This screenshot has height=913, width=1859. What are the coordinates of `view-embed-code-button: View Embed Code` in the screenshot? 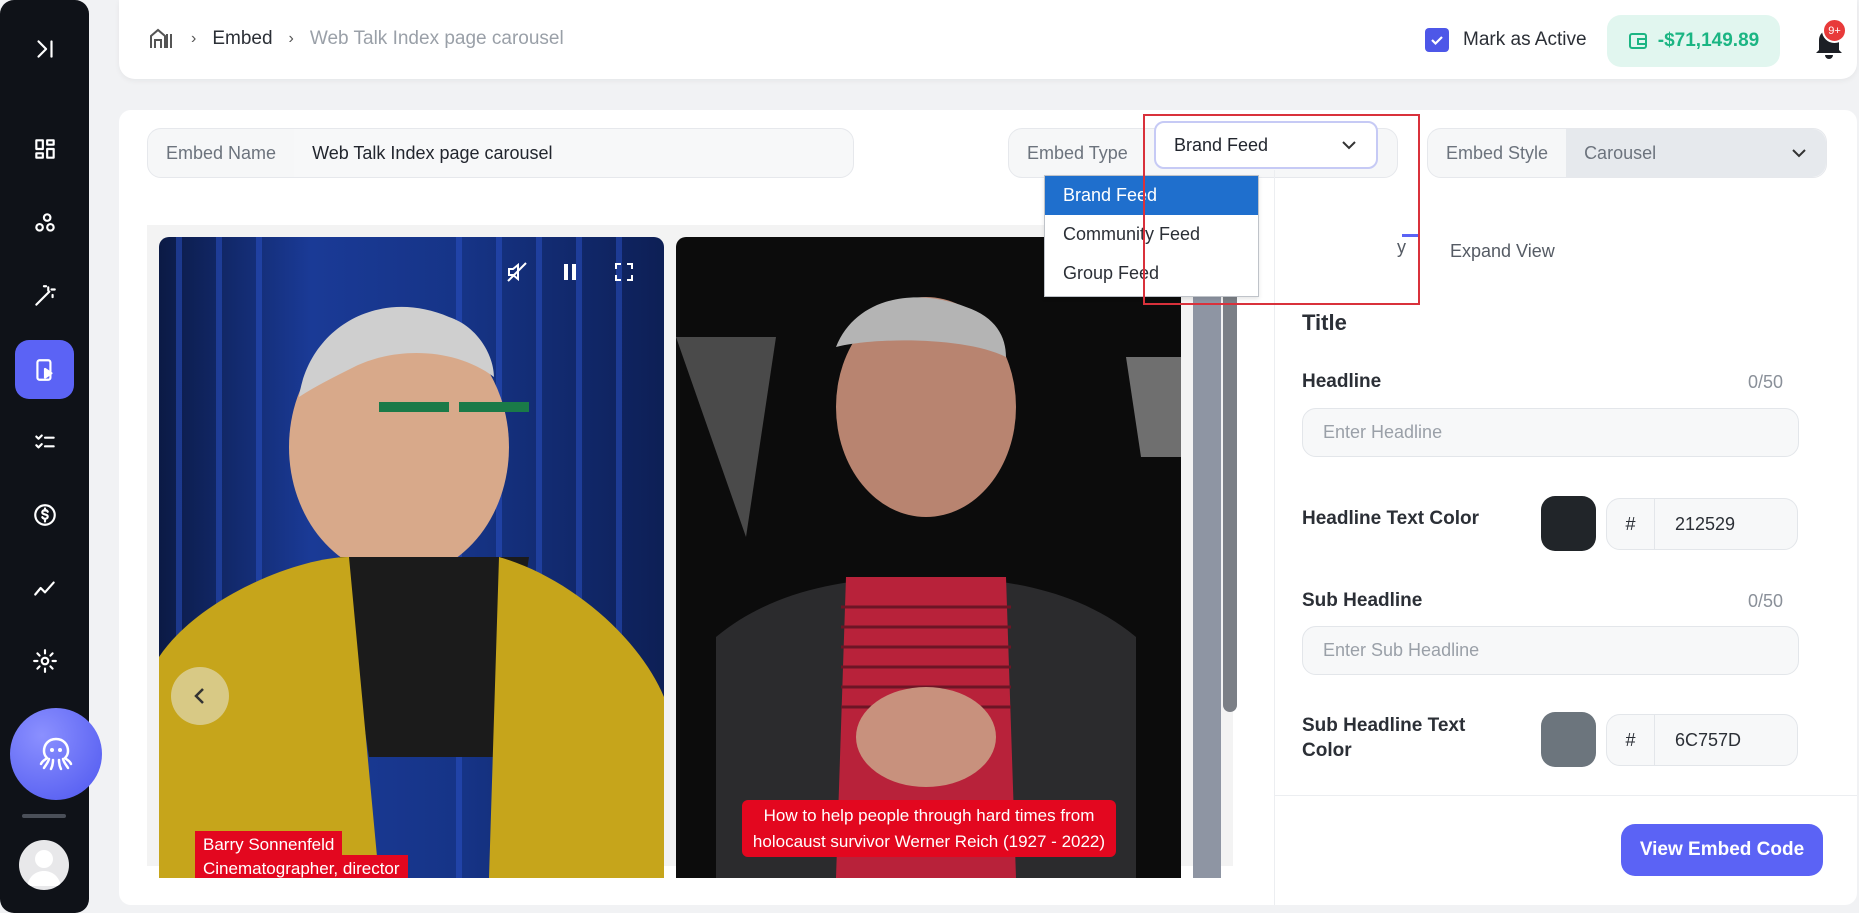 It's located at (1722, 850).